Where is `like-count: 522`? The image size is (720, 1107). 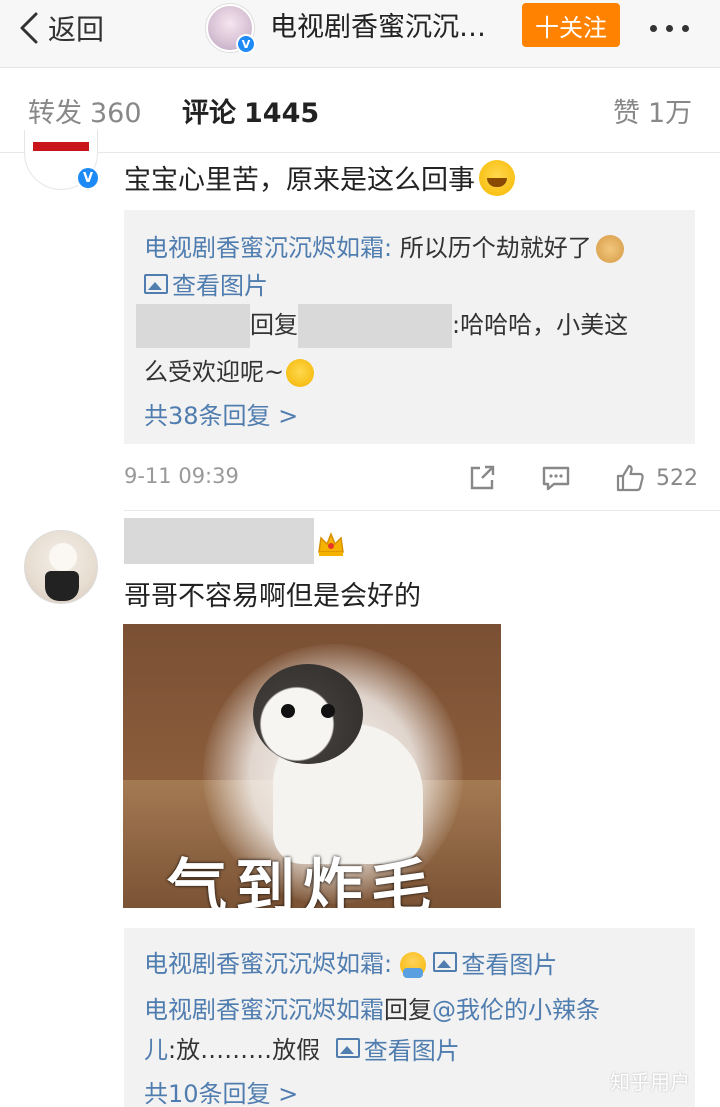
like-count: 522 is located at coordinates (677, 478).